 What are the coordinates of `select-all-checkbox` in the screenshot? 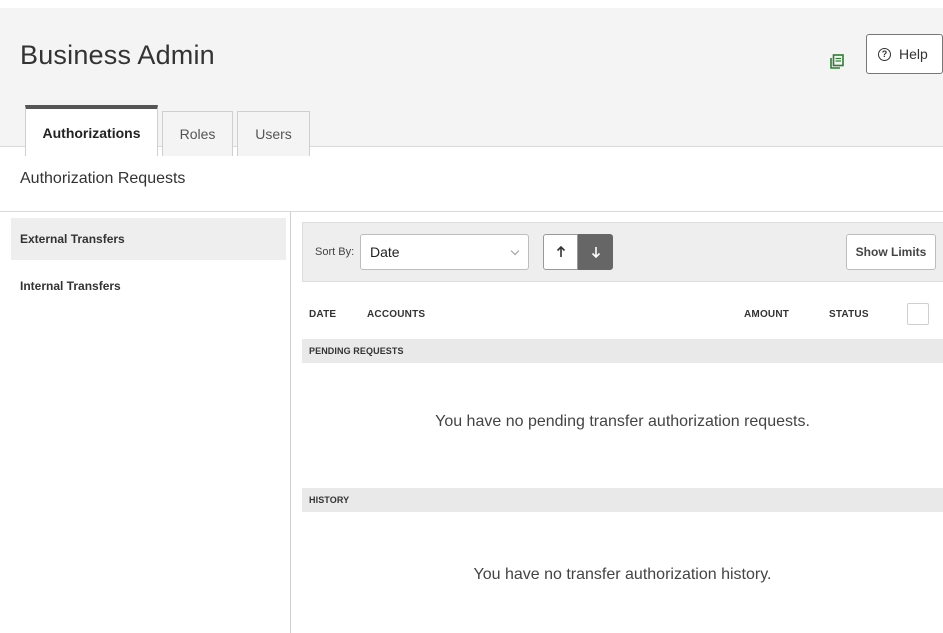 It's located at (918, 314).